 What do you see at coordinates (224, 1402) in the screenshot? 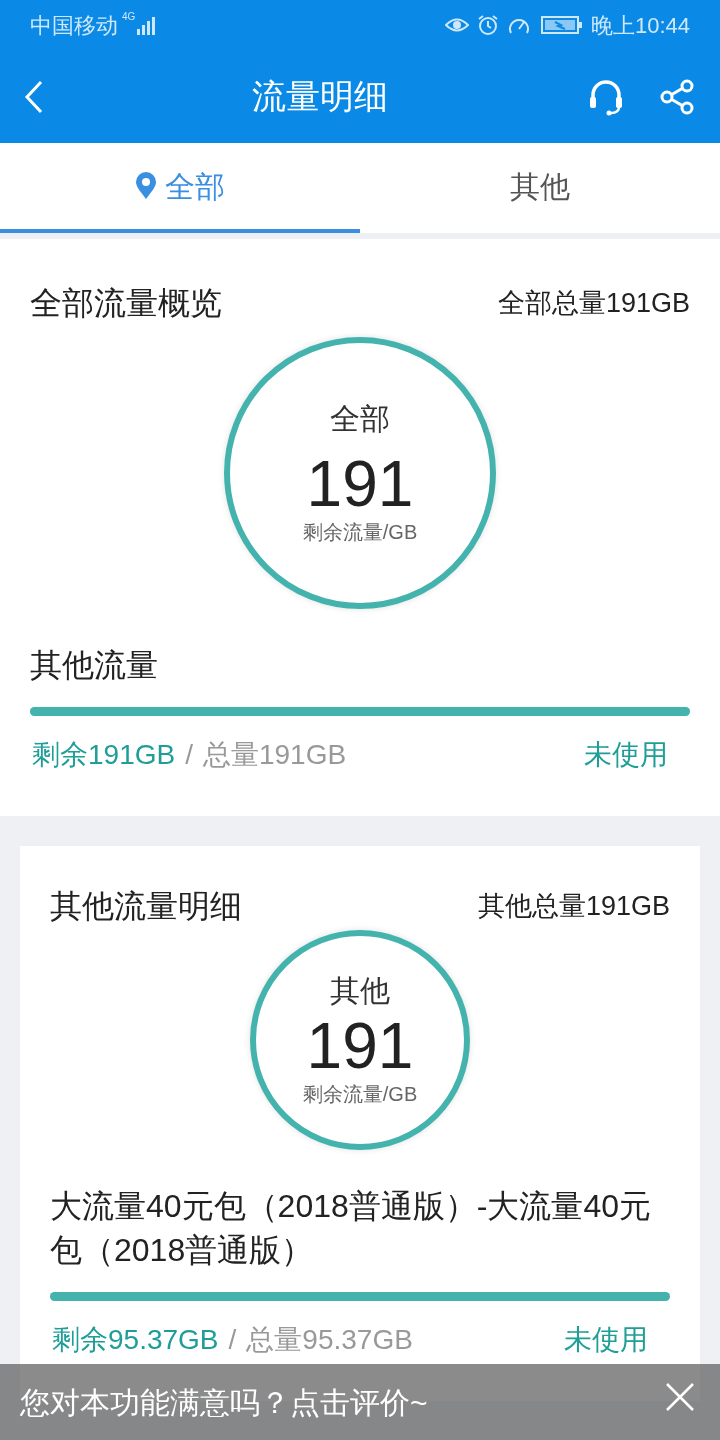
I see `feedback-prompt: 您对本功能满意吗？点击评价~` at bounding box center [224, 1402].